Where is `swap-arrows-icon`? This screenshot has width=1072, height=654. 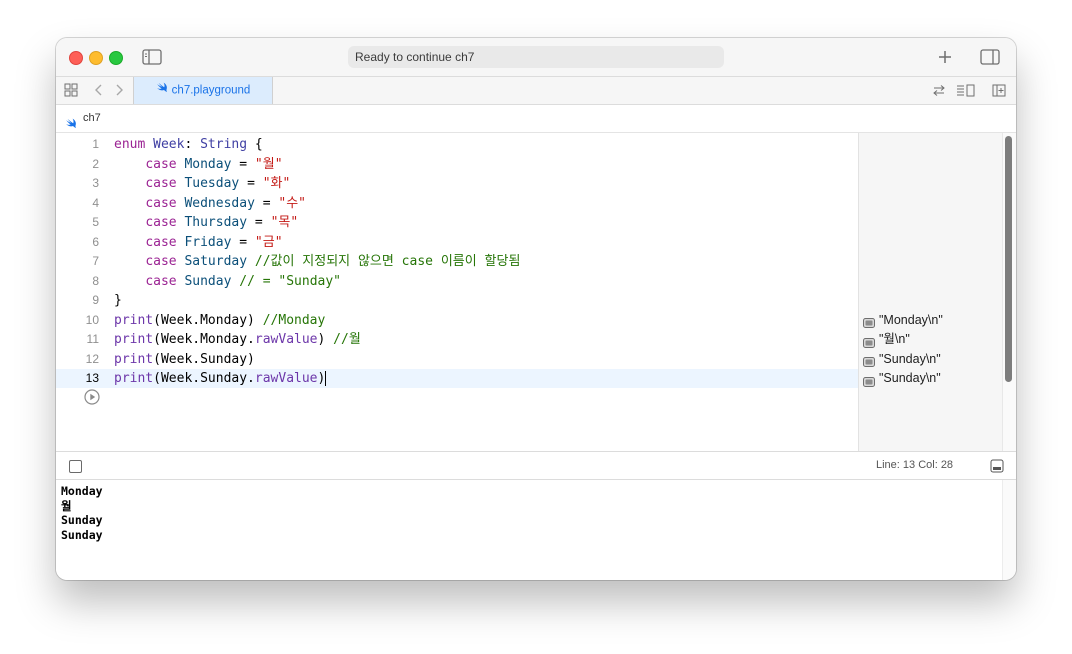
swap-arrows-icon is located at coordinates (939, 90).